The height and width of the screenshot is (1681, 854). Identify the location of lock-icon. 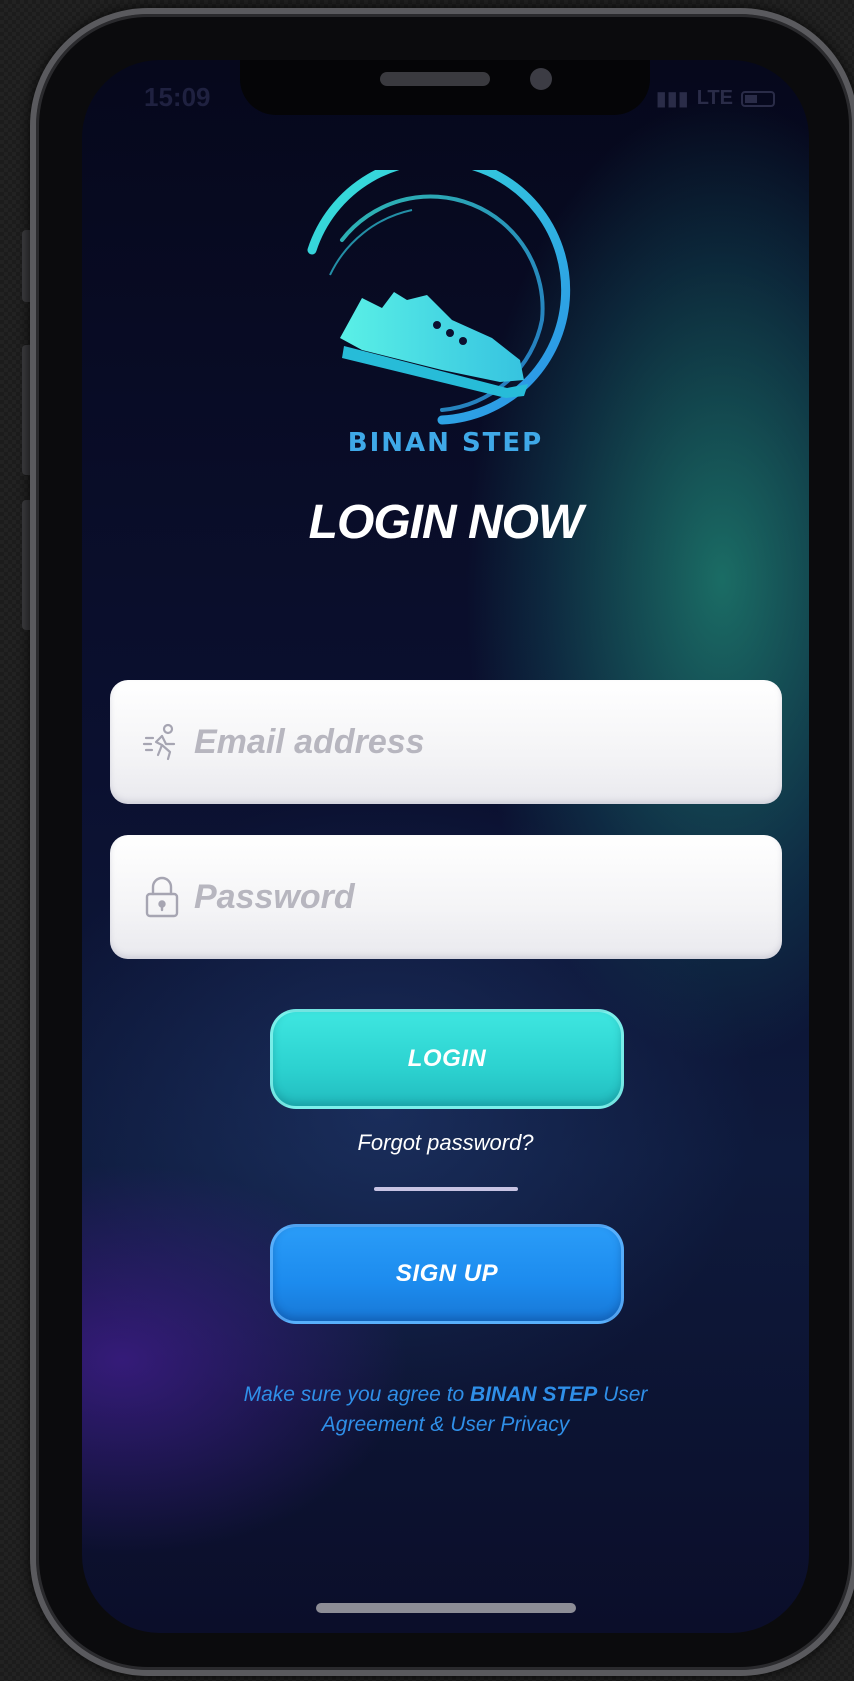
(162, 897).